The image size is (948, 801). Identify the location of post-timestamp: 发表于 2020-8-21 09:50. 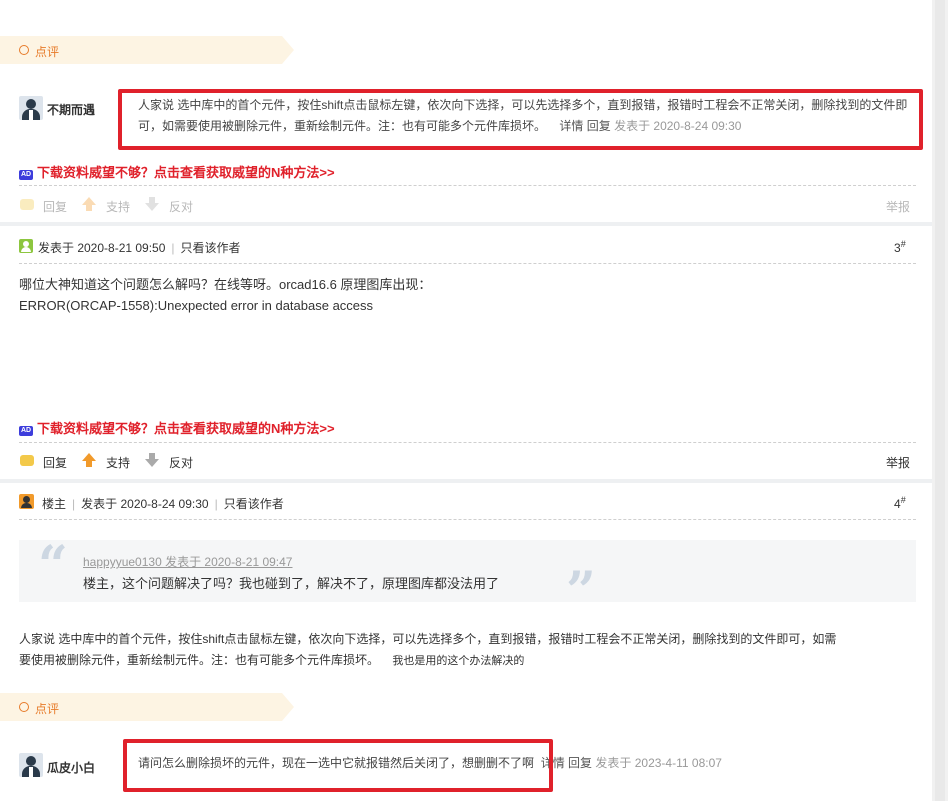
(102, 248).